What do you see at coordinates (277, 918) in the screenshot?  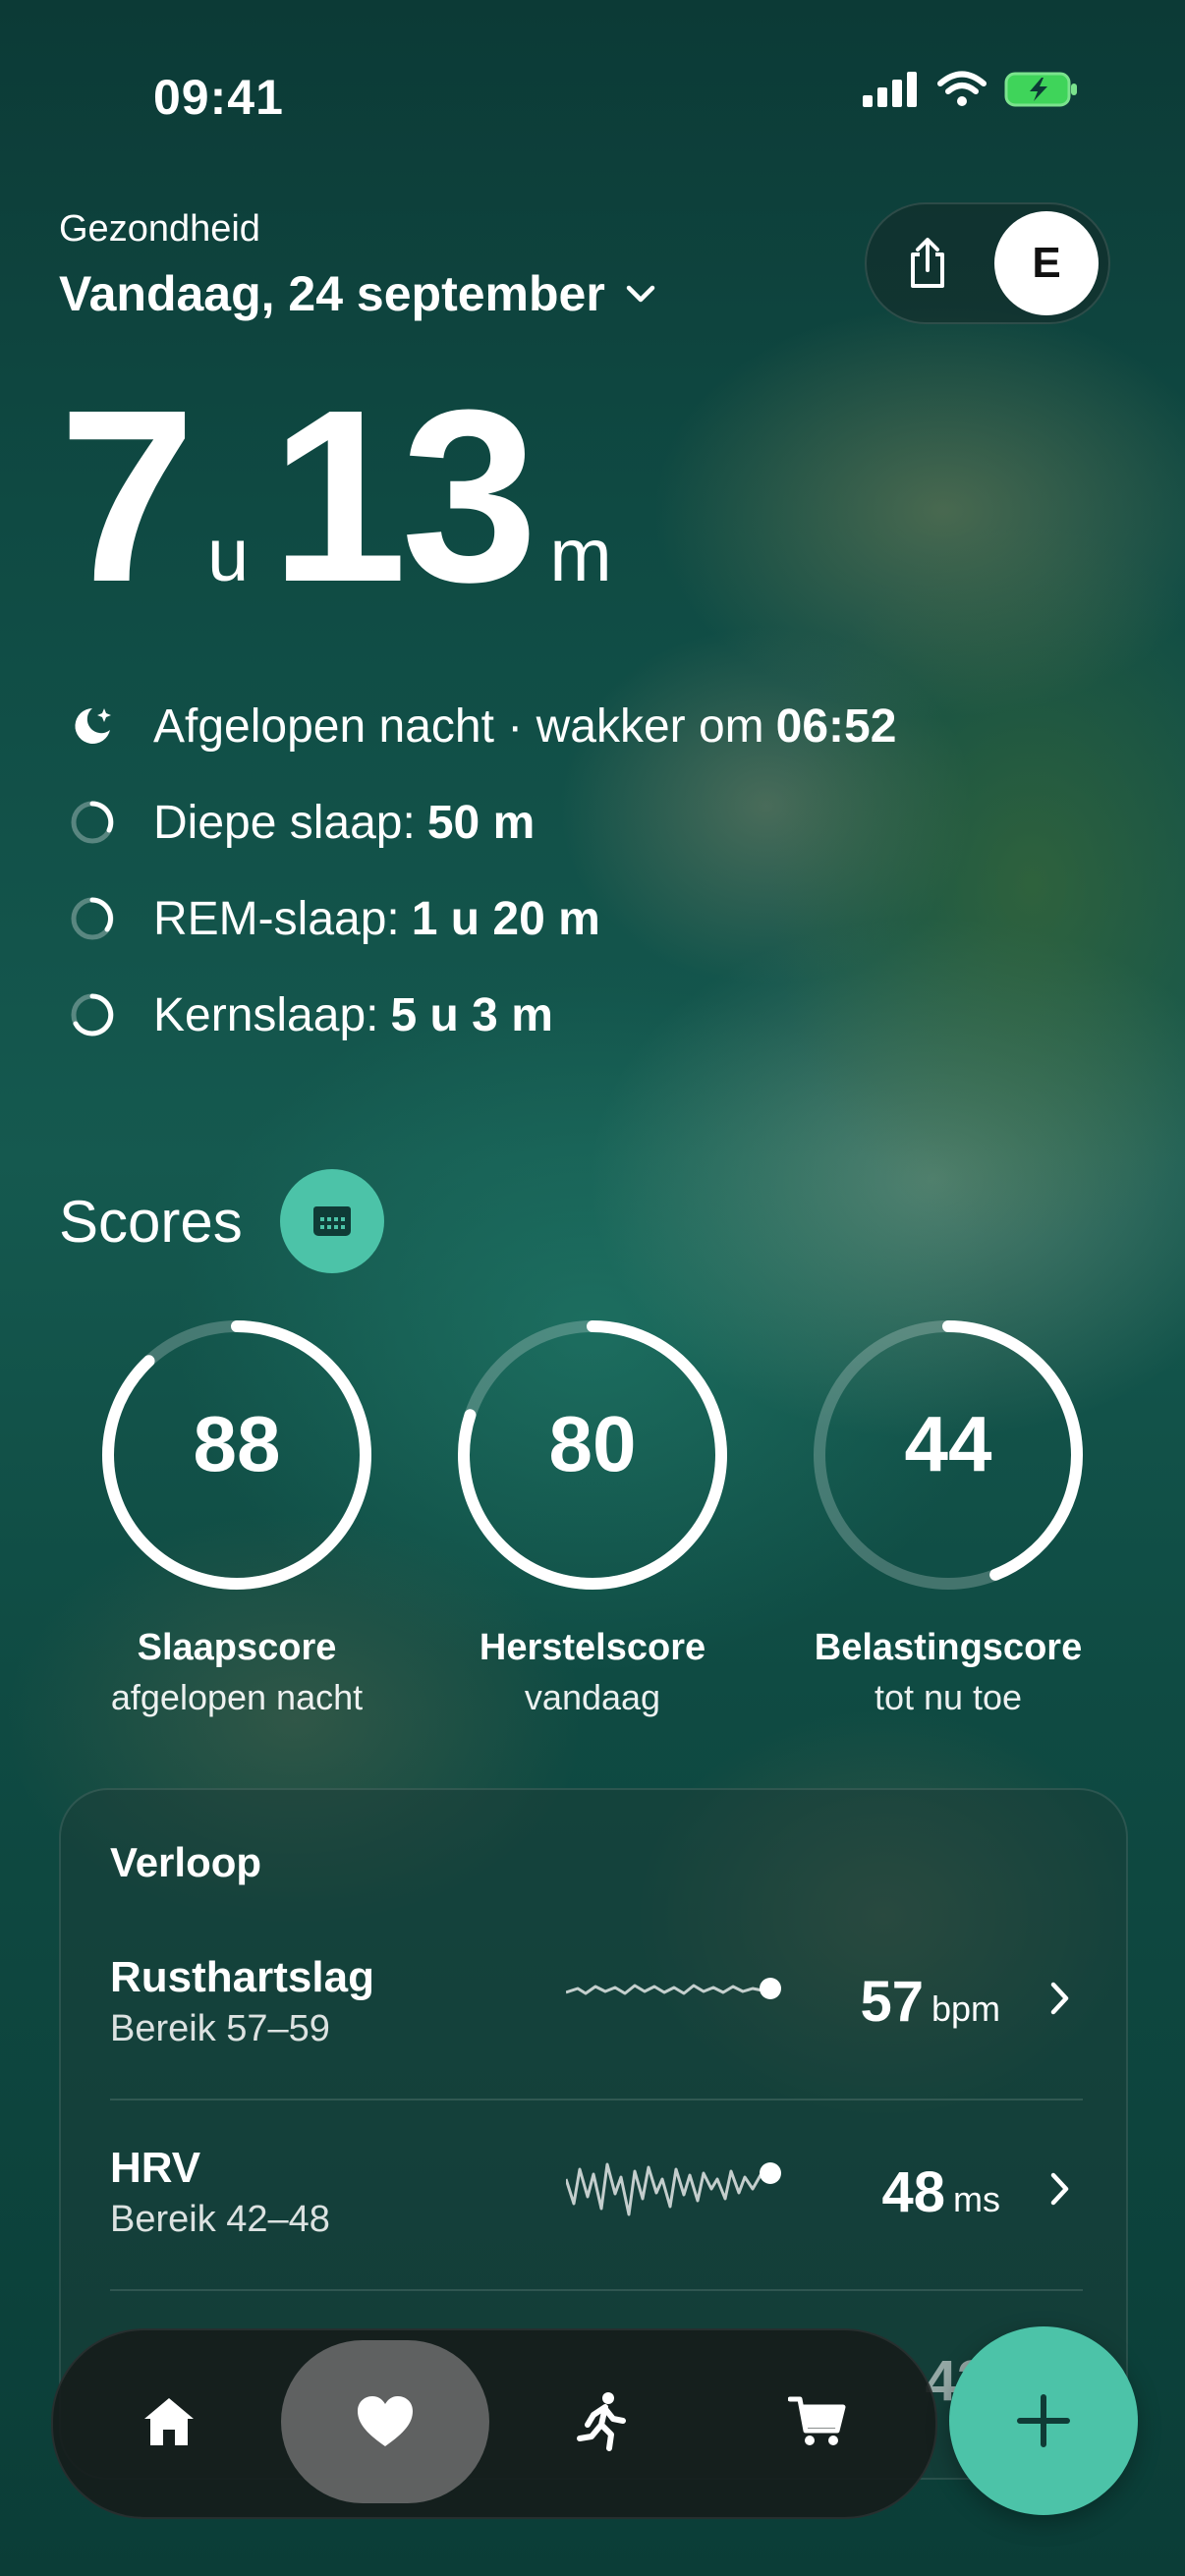 I see `metric-label: REM-slaap:` at bounding box center [277, 918].